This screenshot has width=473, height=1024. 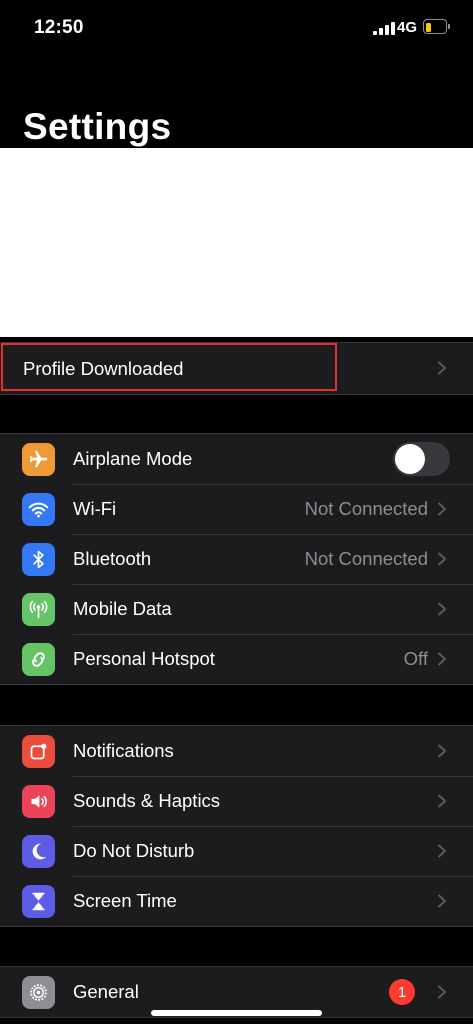 What do you see at coordinates (407, 27) in the screenshot?
I see `network-type: 4G` at bounding box center [407, 27].